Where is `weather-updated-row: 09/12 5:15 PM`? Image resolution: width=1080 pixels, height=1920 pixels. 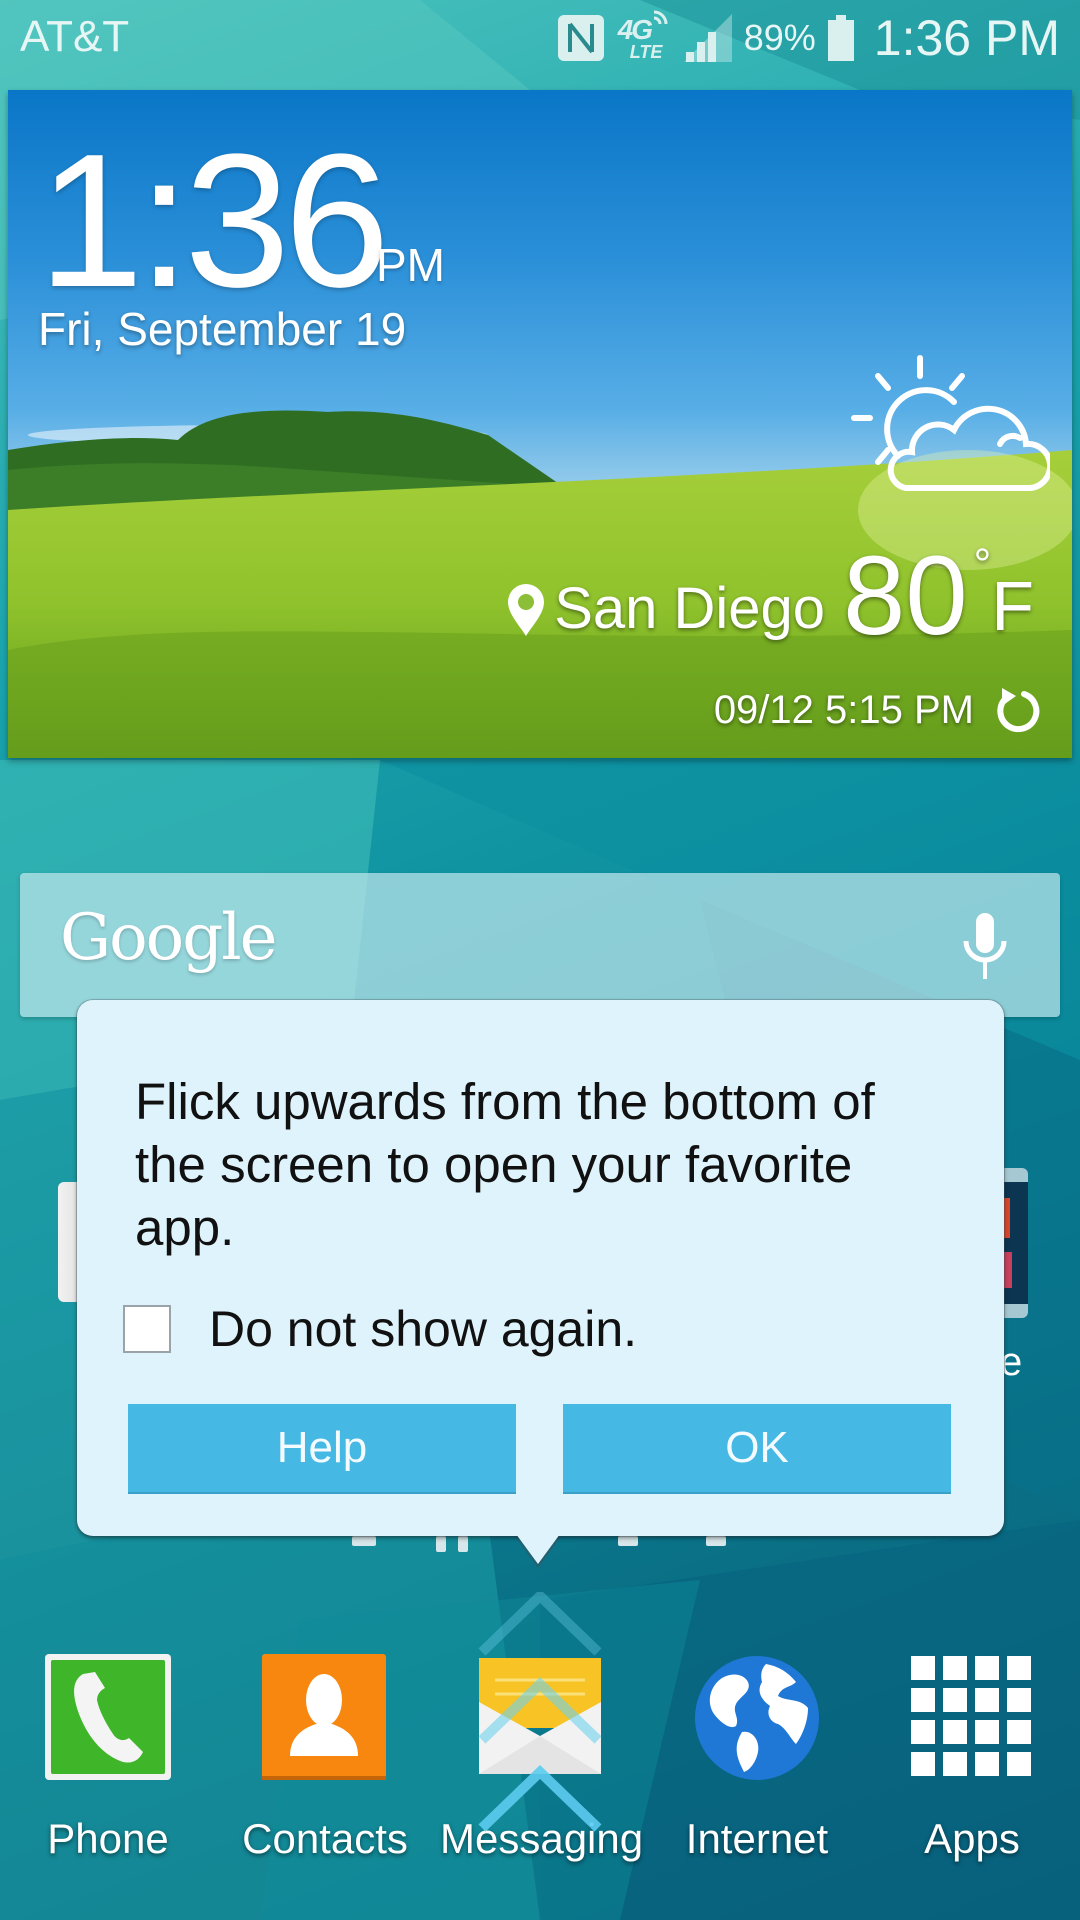
weather-updated-row: 09/12 5:15 PM is located at coordinates (878, 710).